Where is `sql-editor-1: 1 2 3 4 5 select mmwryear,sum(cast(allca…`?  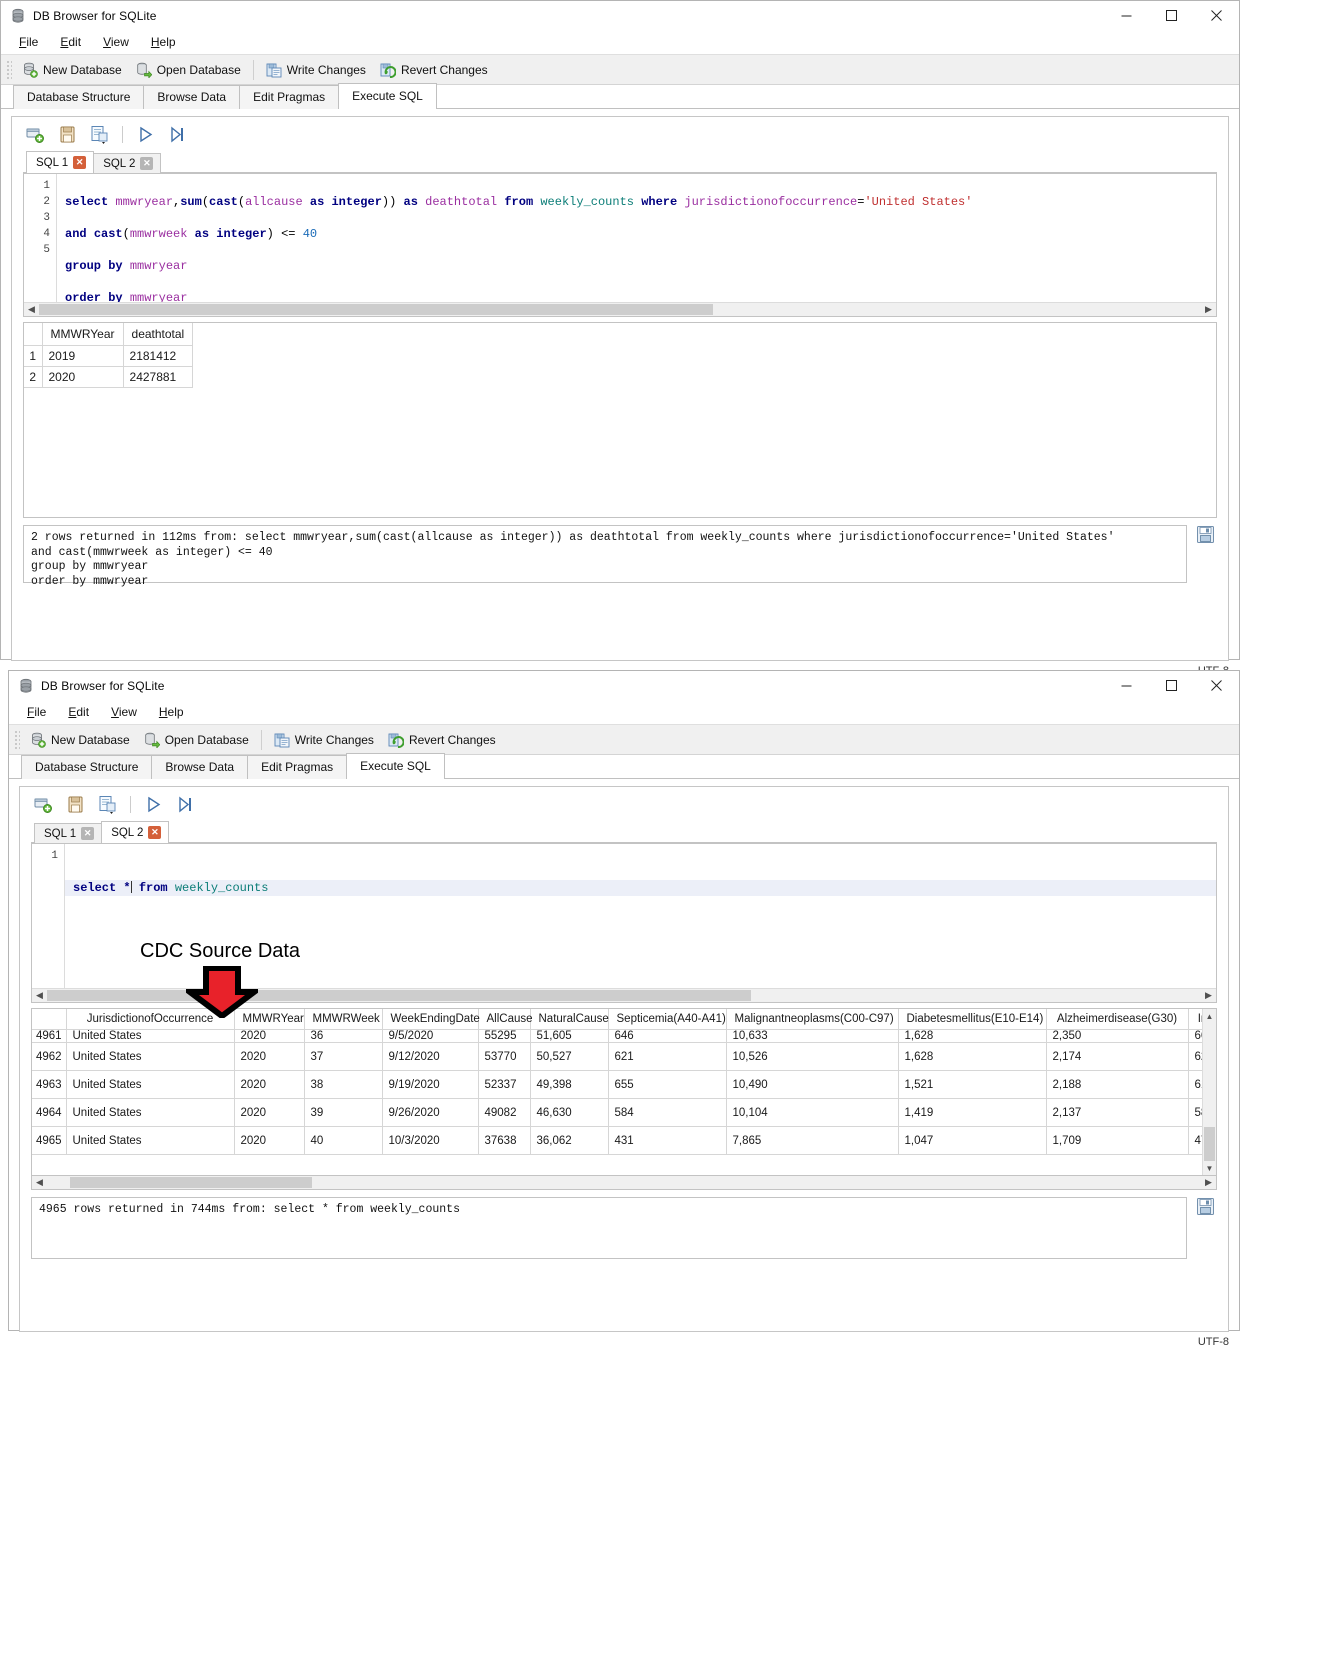
sql-editor-1: 1 2 3 4 5 select mmwryear,sum(cast(allca… is located at coordinates (620, 245).